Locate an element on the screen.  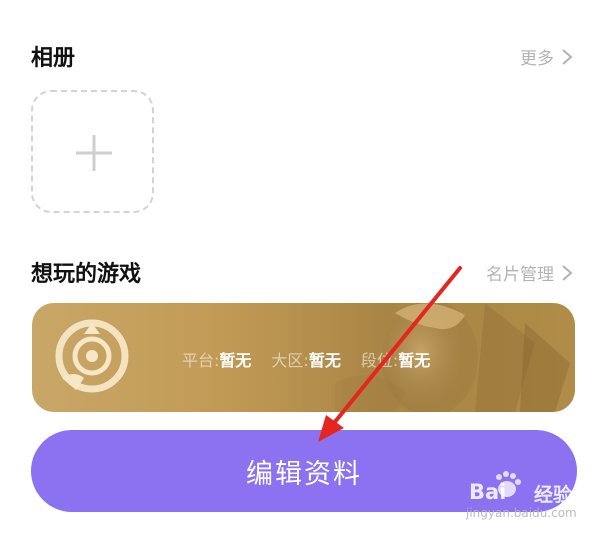
platform-value: 暂无 is located at coordinates (235, 360).